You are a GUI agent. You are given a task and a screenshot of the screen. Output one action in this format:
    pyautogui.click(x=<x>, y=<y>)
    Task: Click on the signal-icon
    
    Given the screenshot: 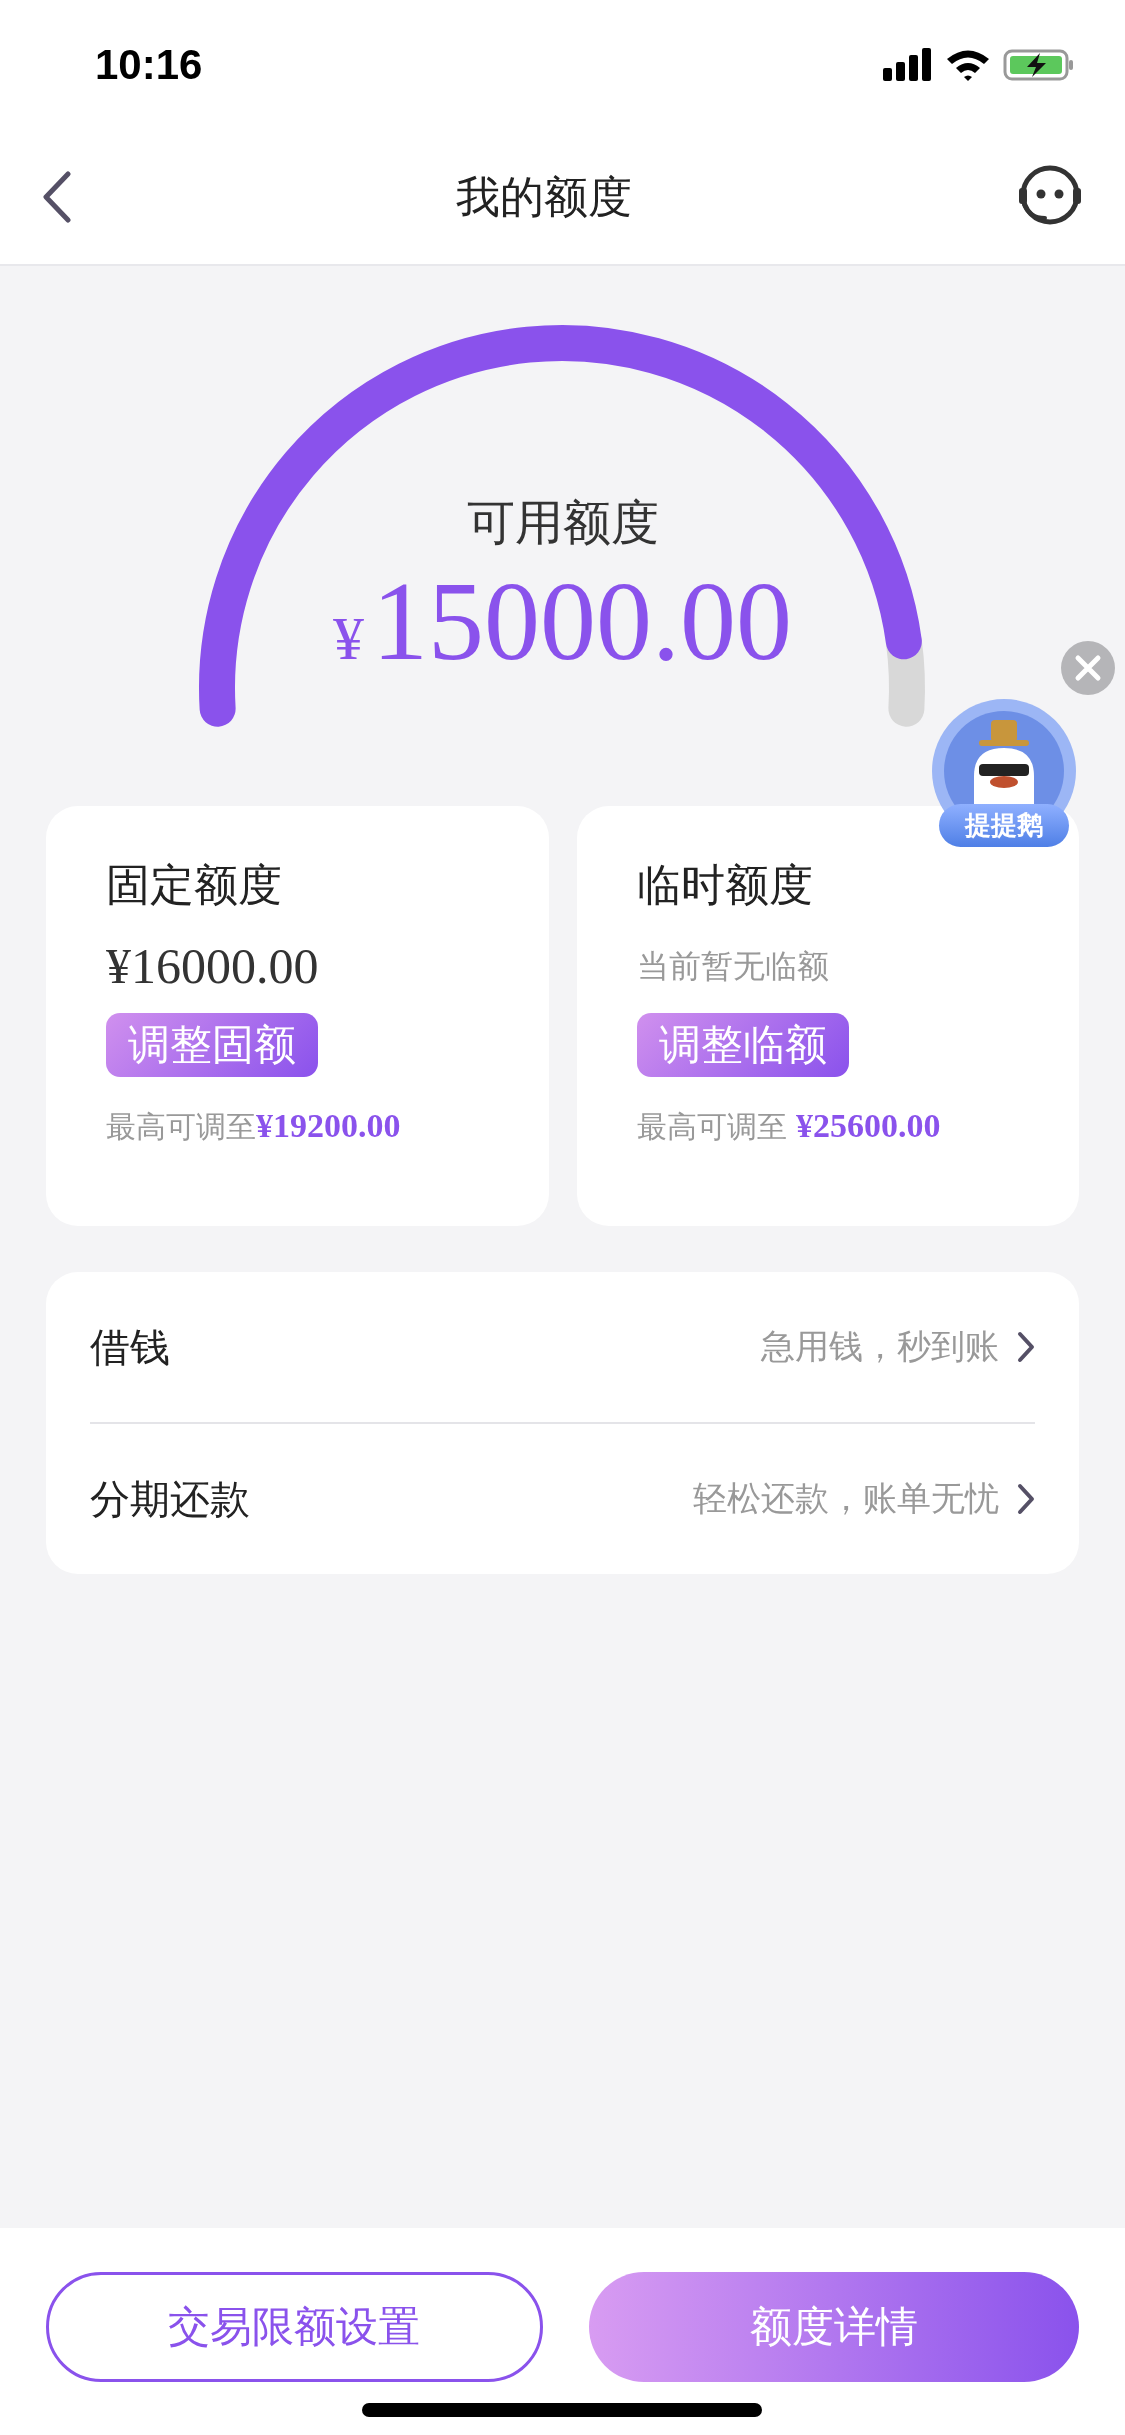 What is the action you would take?
    pyautogui.click(x=908, y=65)
    